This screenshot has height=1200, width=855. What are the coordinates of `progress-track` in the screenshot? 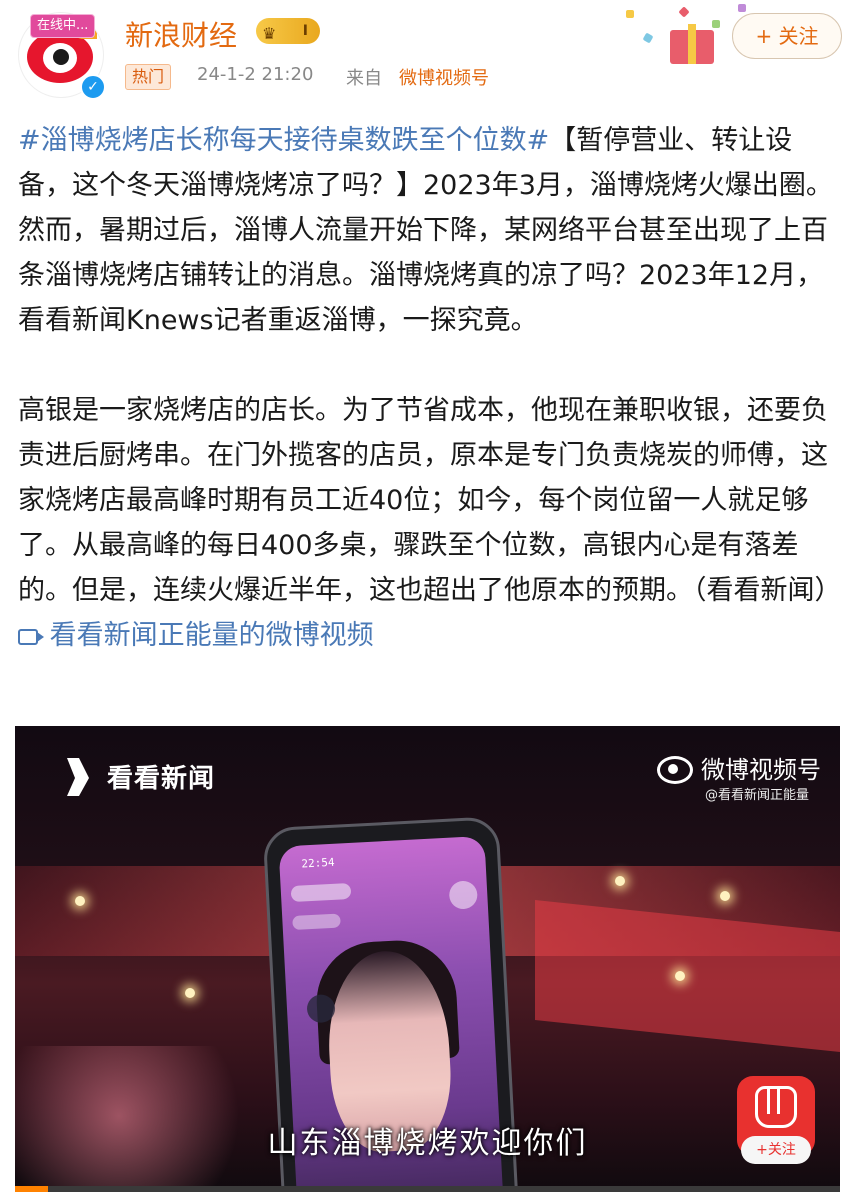 It's located at (427, 1189).